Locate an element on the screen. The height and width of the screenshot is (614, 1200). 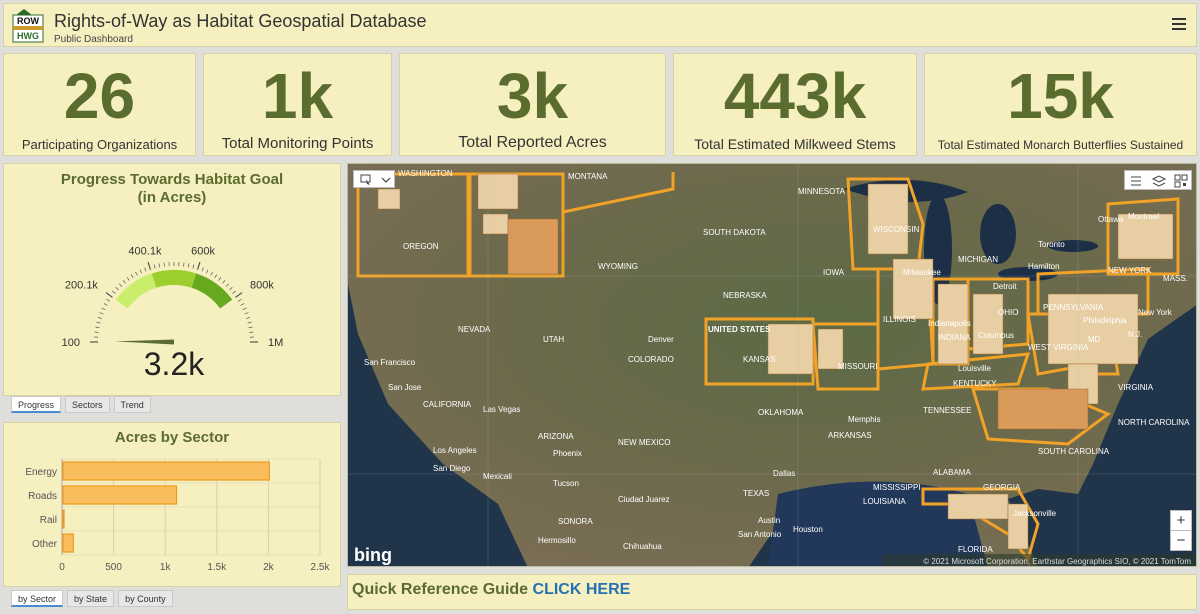
quick-reference: Quick Reference Guide CLICK HERE is located at coordinates (491, 590).